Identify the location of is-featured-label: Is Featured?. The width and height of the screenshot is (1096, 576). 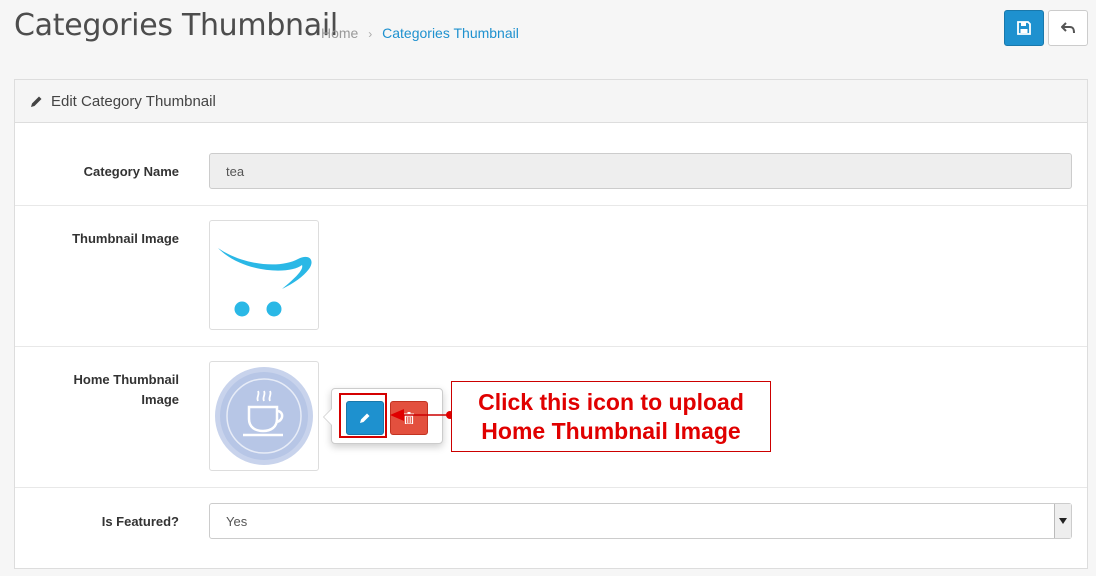
(140, 521).